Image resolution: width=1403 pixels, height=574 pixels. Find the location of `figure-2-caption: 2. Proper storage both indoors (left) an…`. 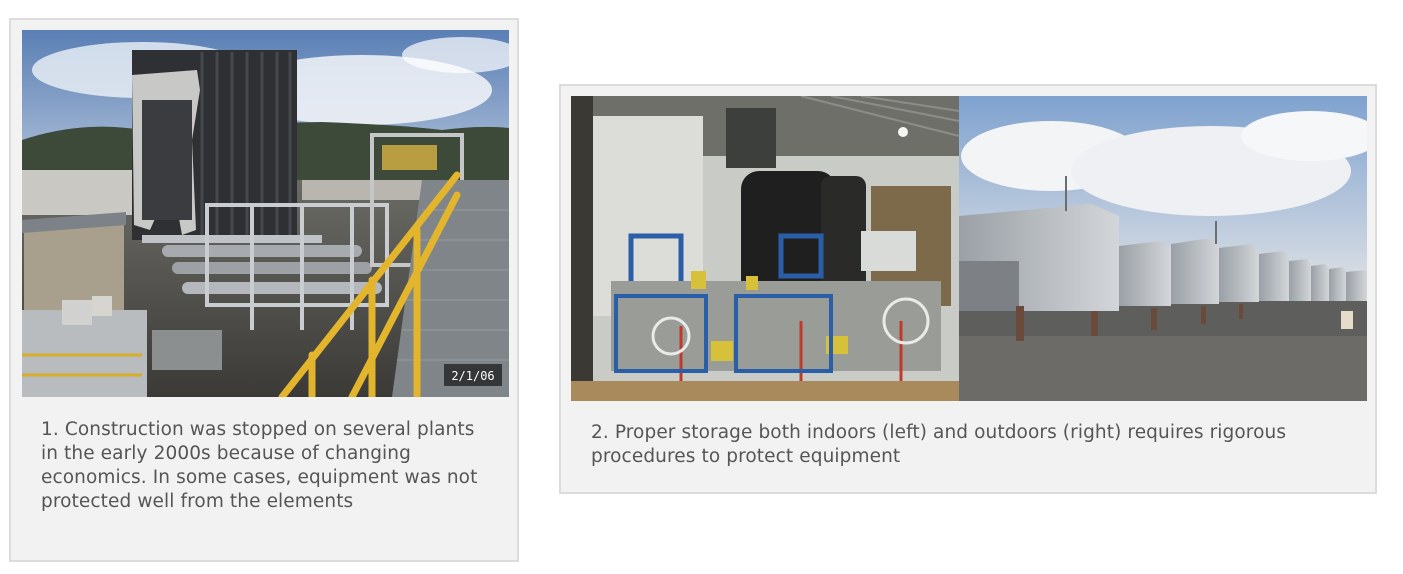

figure-2-caption: 2. Proper storage both indoors (left) an… is located at coordinates (939, 444).